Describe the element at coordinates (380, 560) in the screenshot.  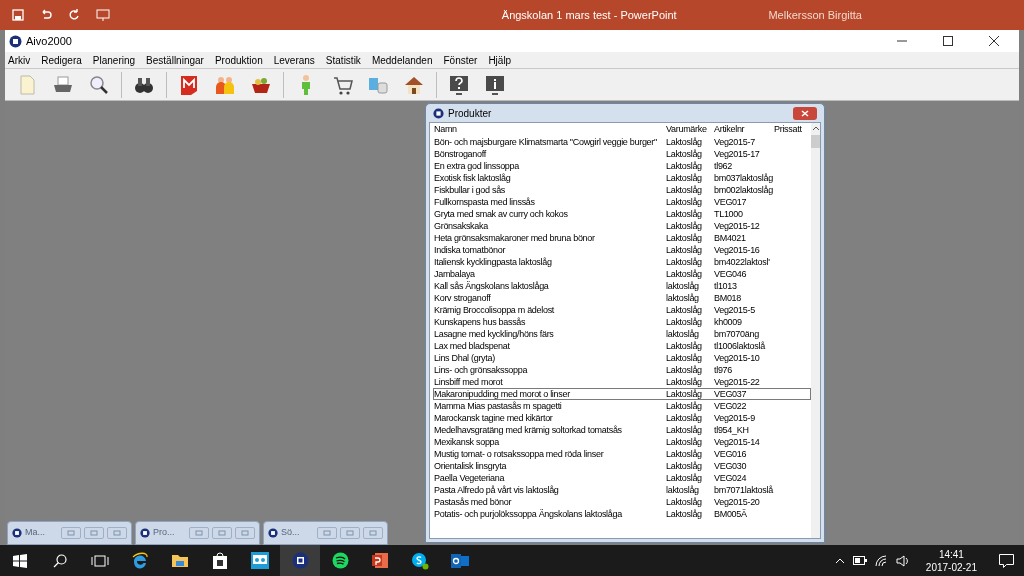
I see `slides-app-icon` at that location.